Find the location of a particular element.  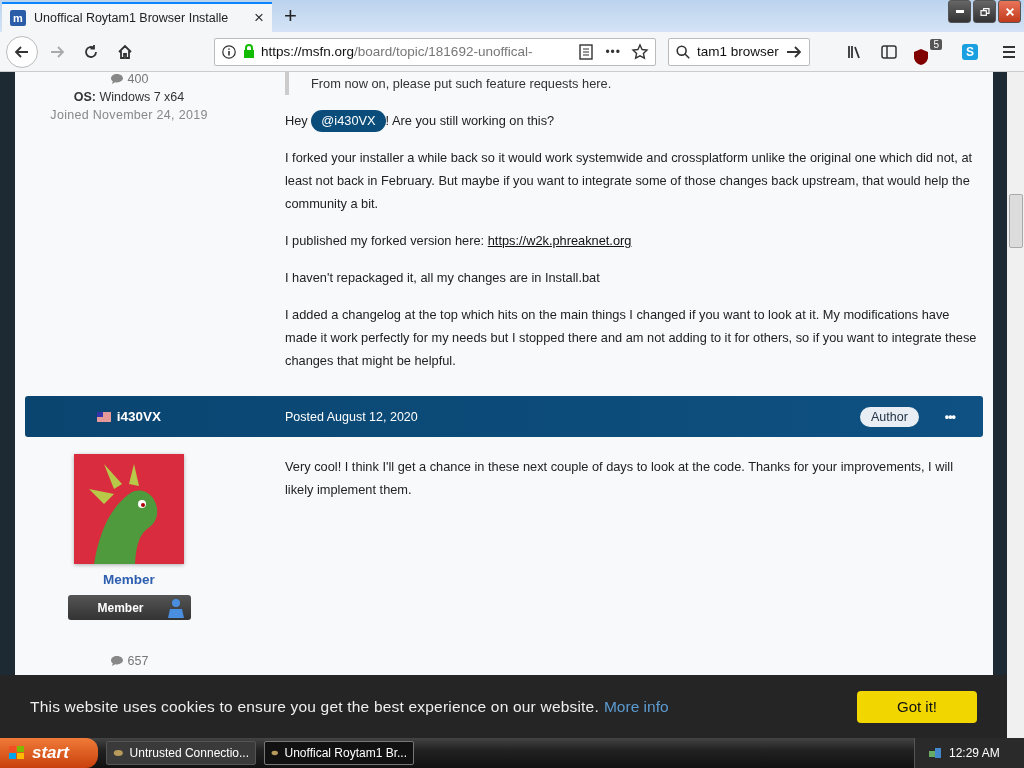

cookie-message: This website uses cookies to ensure you get the best experience on our website. is located at coordinates (314, 706).